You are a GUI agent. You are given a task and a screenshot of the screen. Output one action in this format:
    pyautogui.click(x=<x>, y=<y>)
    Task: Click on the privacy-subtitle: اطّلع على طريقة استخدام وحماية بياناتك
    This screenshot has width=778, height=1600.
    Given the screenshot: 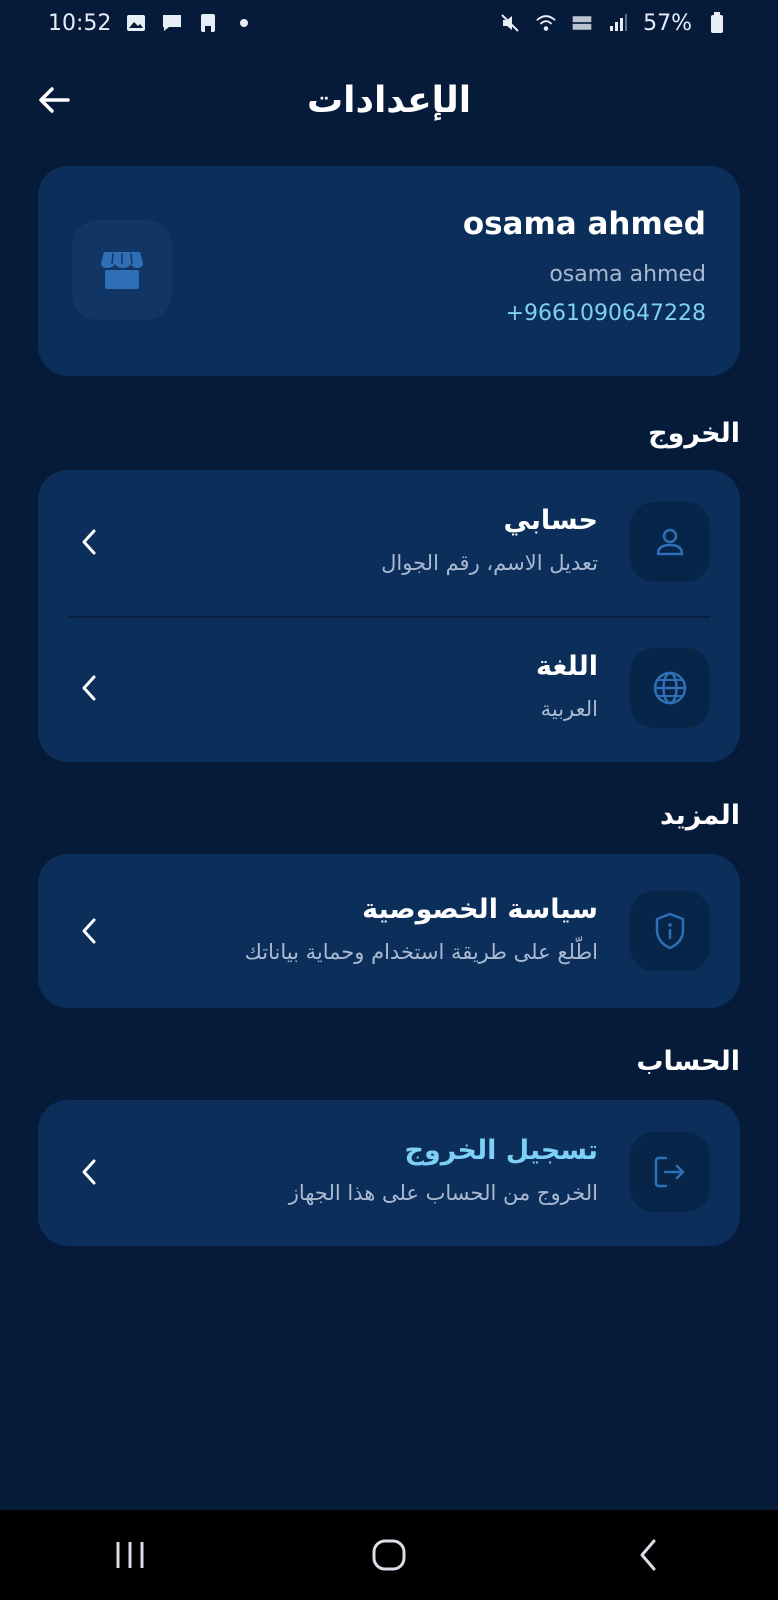 What is the action you would take?
    pyautogui.click(x=421, y=951)
    